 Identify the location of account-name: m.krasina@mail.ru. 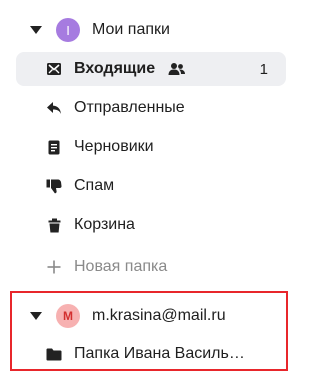
(159, 315).